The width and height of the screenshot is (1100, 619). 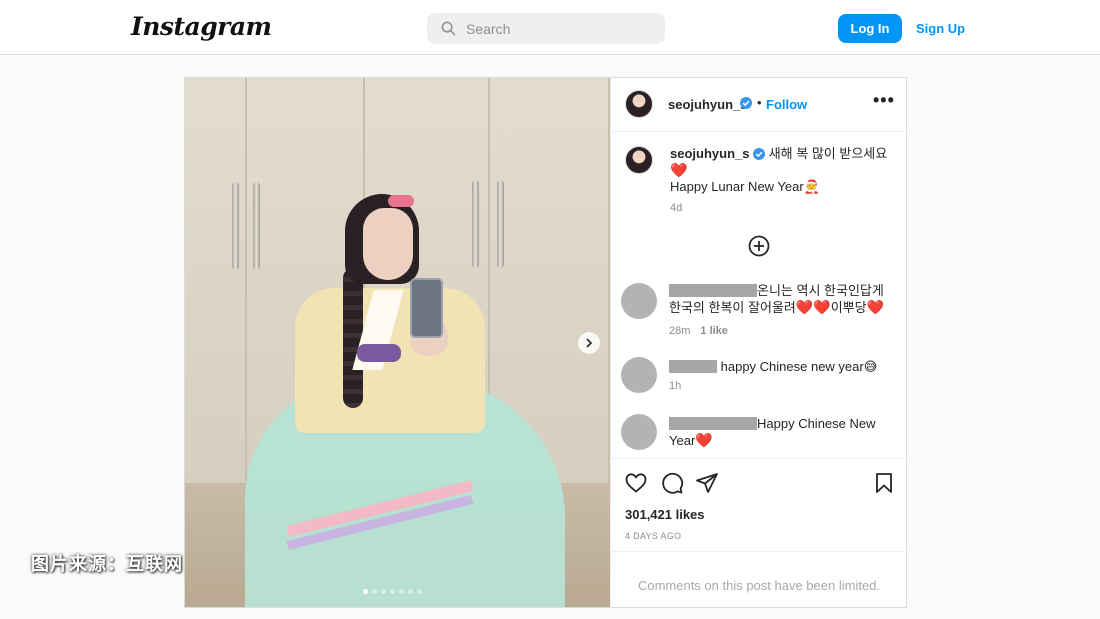 I want to click on login-button: Log In, so click(x=870, y=28).